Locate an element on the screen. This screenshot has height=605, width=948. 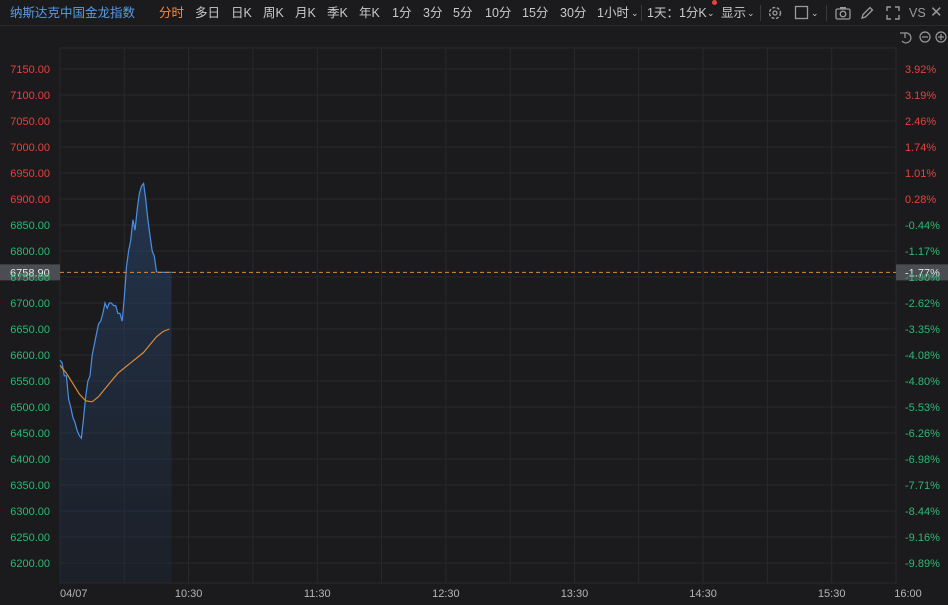
y-right-tick: -9.16% is located at coordinates (922, 538).